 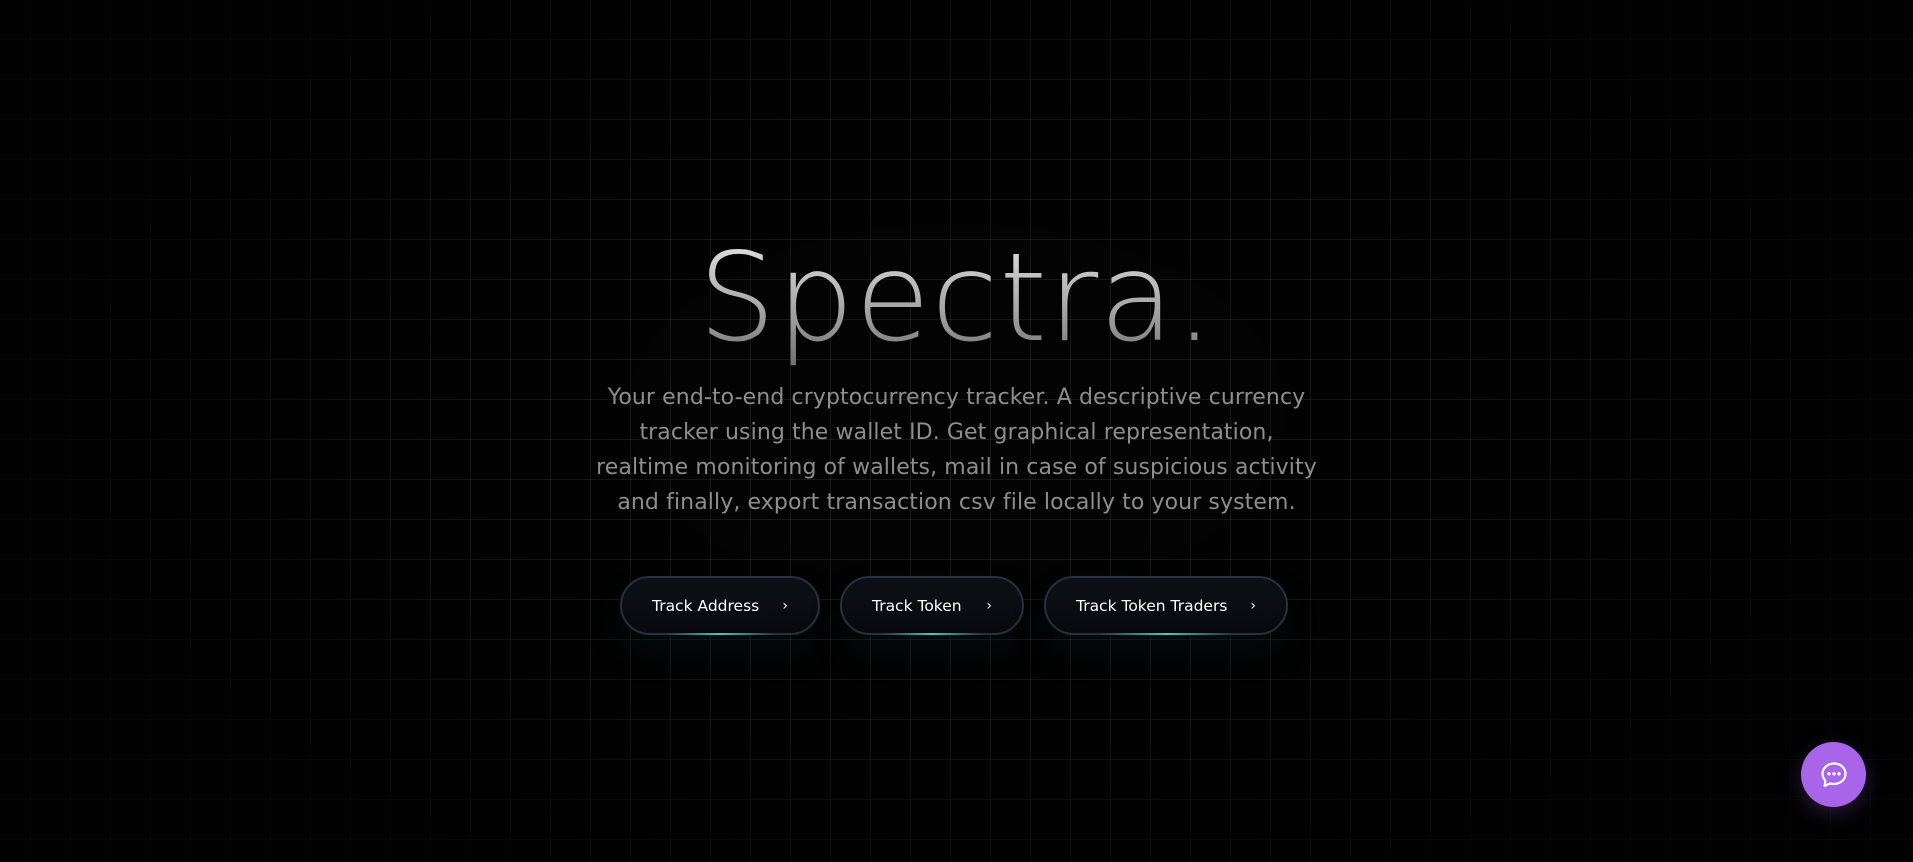 I want to click on track-token-traders-button: Track Token Traders ›, so click(x=1166, y=605).